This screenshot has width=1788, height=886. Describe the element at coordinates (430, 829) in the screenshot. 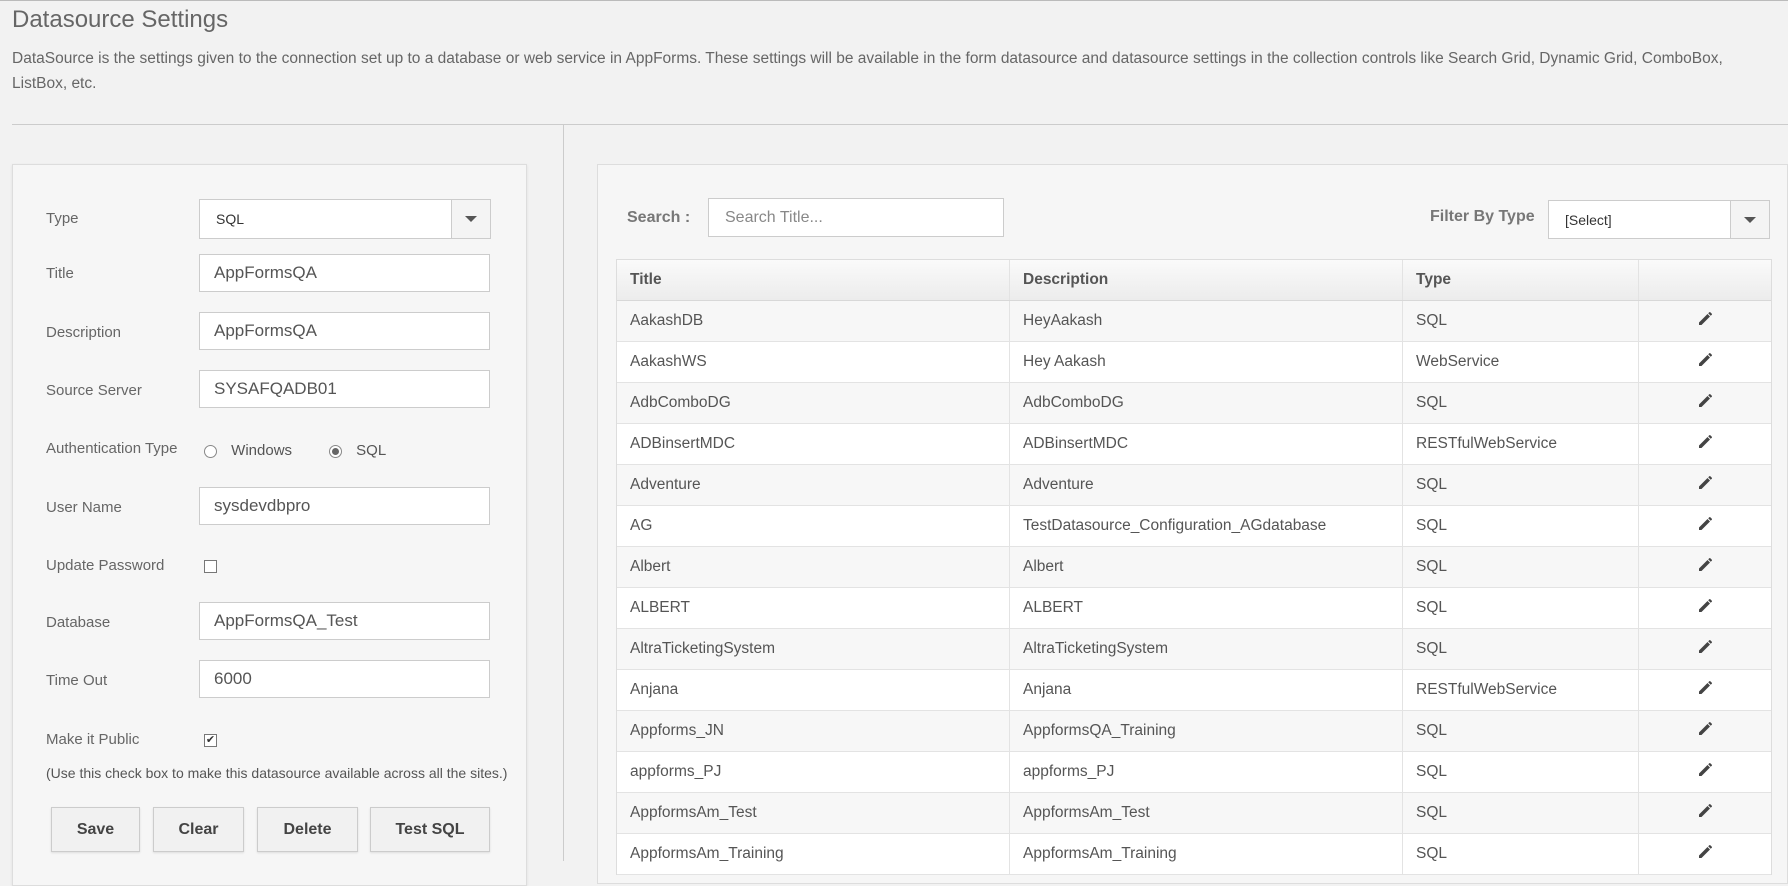

I see `test-sql-button: Test SQL` at that location.